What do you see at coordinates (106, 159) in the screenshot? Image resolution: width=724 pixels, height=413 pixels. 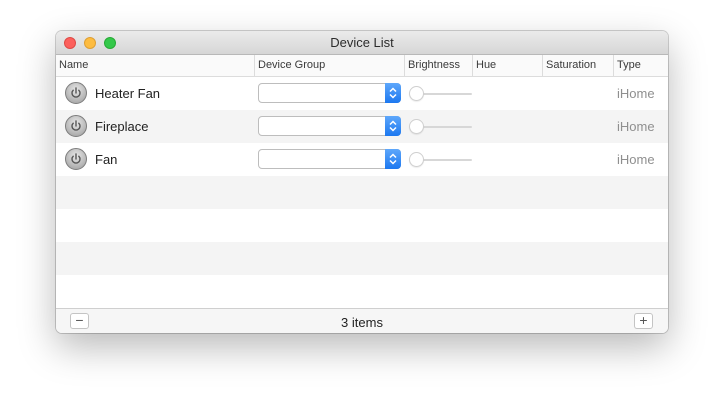 I see `device-name: Fan` at bounding box center [106, 159].